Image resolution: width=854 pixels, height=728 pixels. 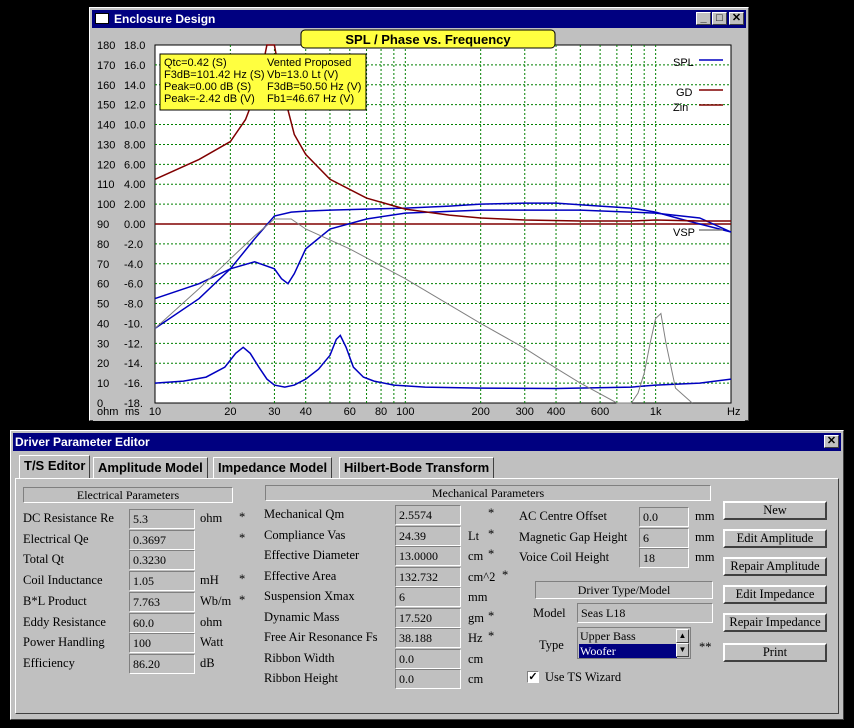 I want to click on mech-value-field: 13.0000, so click(x=428, y=556).